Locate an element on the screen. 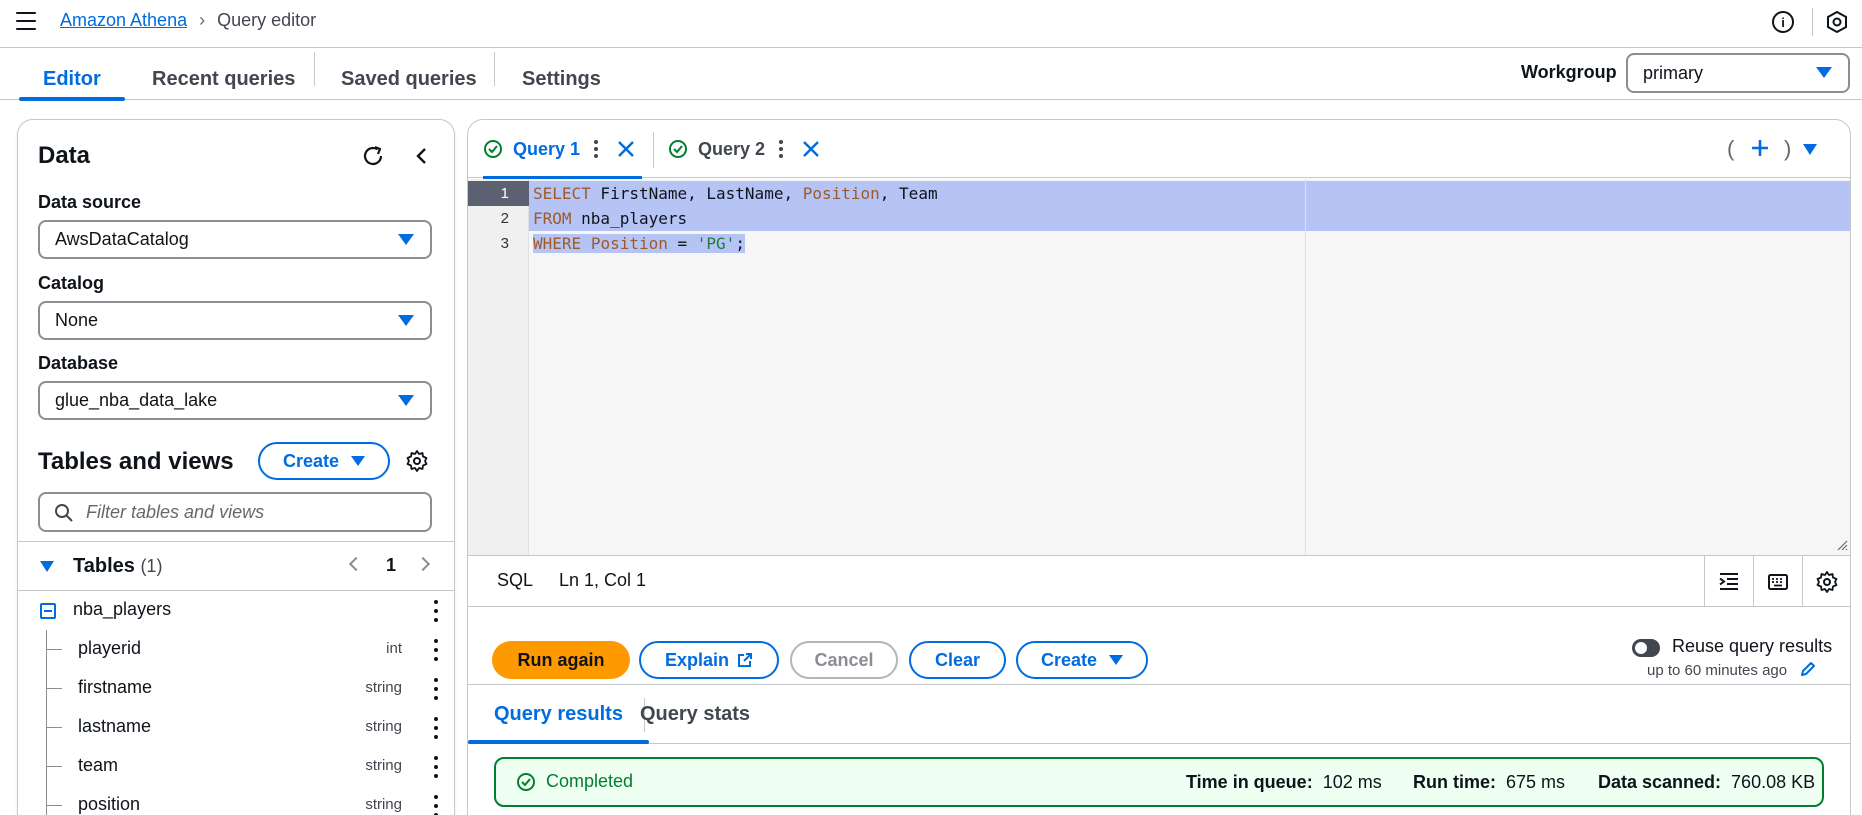 Image resolution: width=1862 pixels, height=815 pixels. add-tab-plus-icon is located at coordinates (1760, 148).